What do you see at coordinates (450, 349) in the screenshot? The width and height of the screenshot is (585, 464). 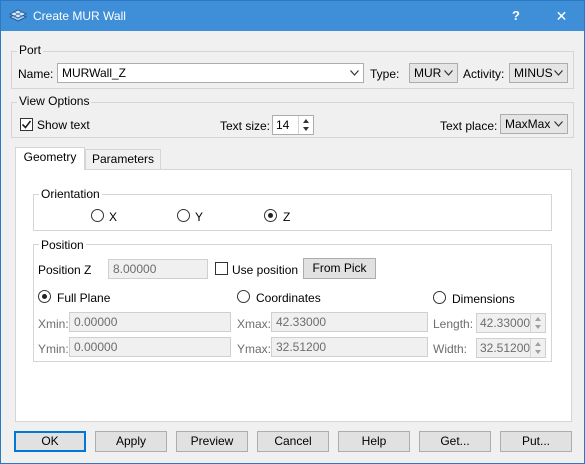 I see `width-label: Width:` at bounding box center [450, 349].